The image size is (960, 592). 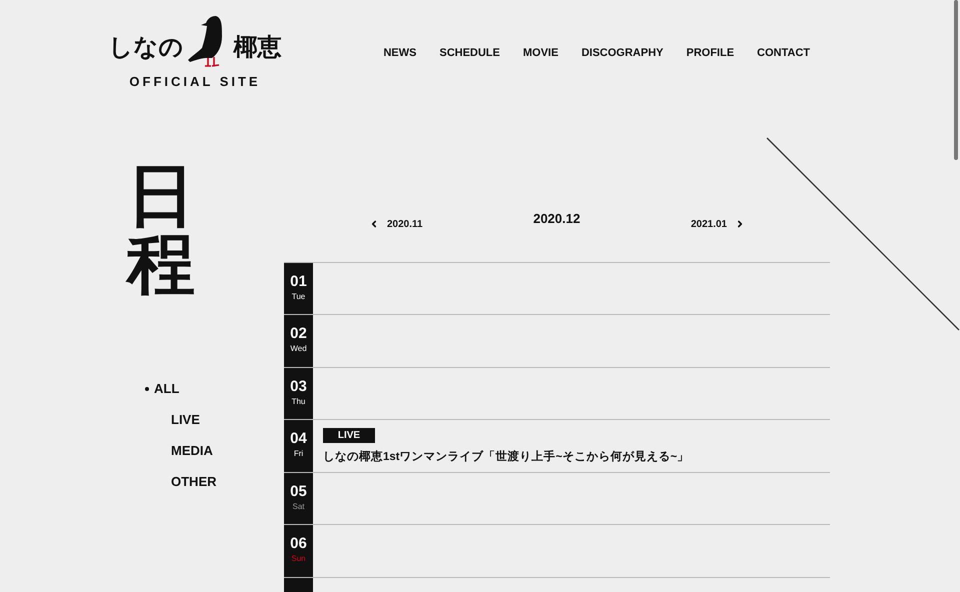 I want to click on weekday-label: Wed, so click(x=298, y=349).